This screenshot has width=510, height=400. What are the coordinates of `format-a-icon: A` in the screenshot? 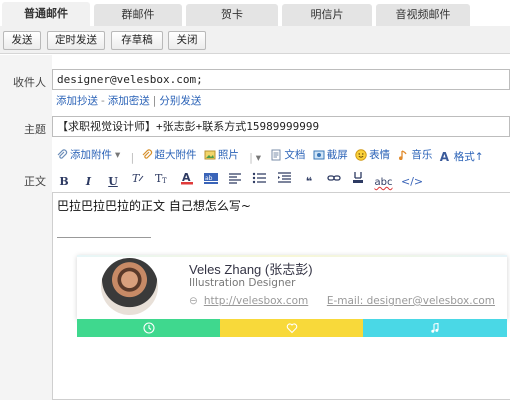 It's located at (444, 156).